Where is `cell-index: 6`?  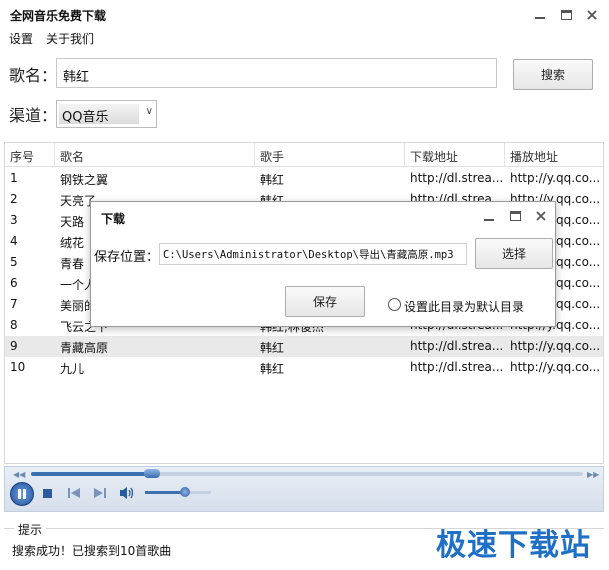 cell-index: 6 is located at coordinates (14, 283).